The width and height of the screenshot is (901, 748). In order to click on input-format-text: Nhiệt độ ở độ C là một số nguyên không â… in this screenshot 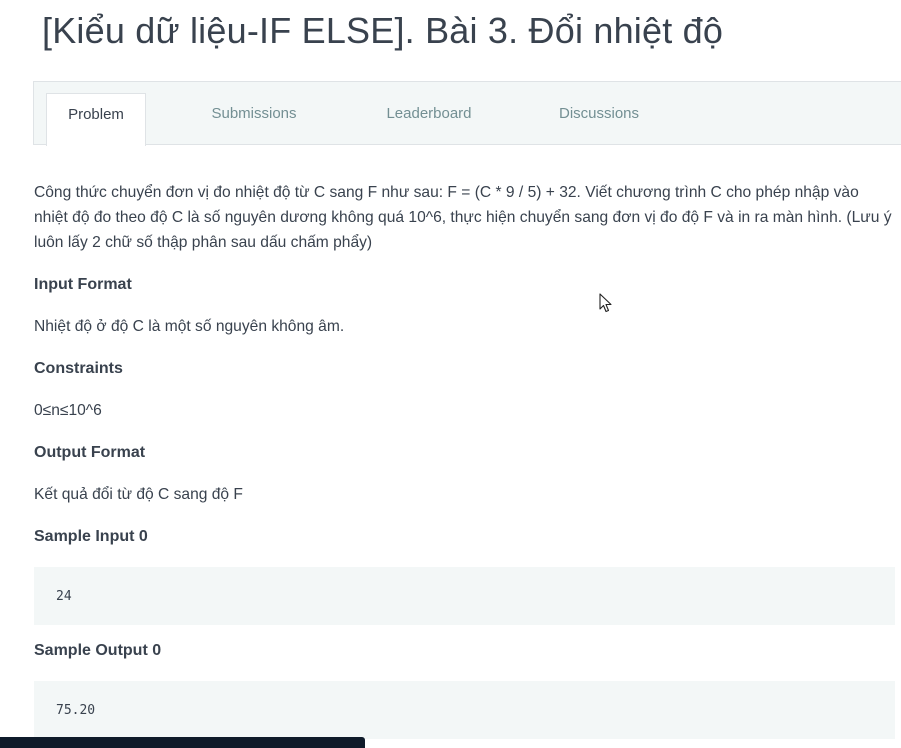, I will do `click(189, 326)`.